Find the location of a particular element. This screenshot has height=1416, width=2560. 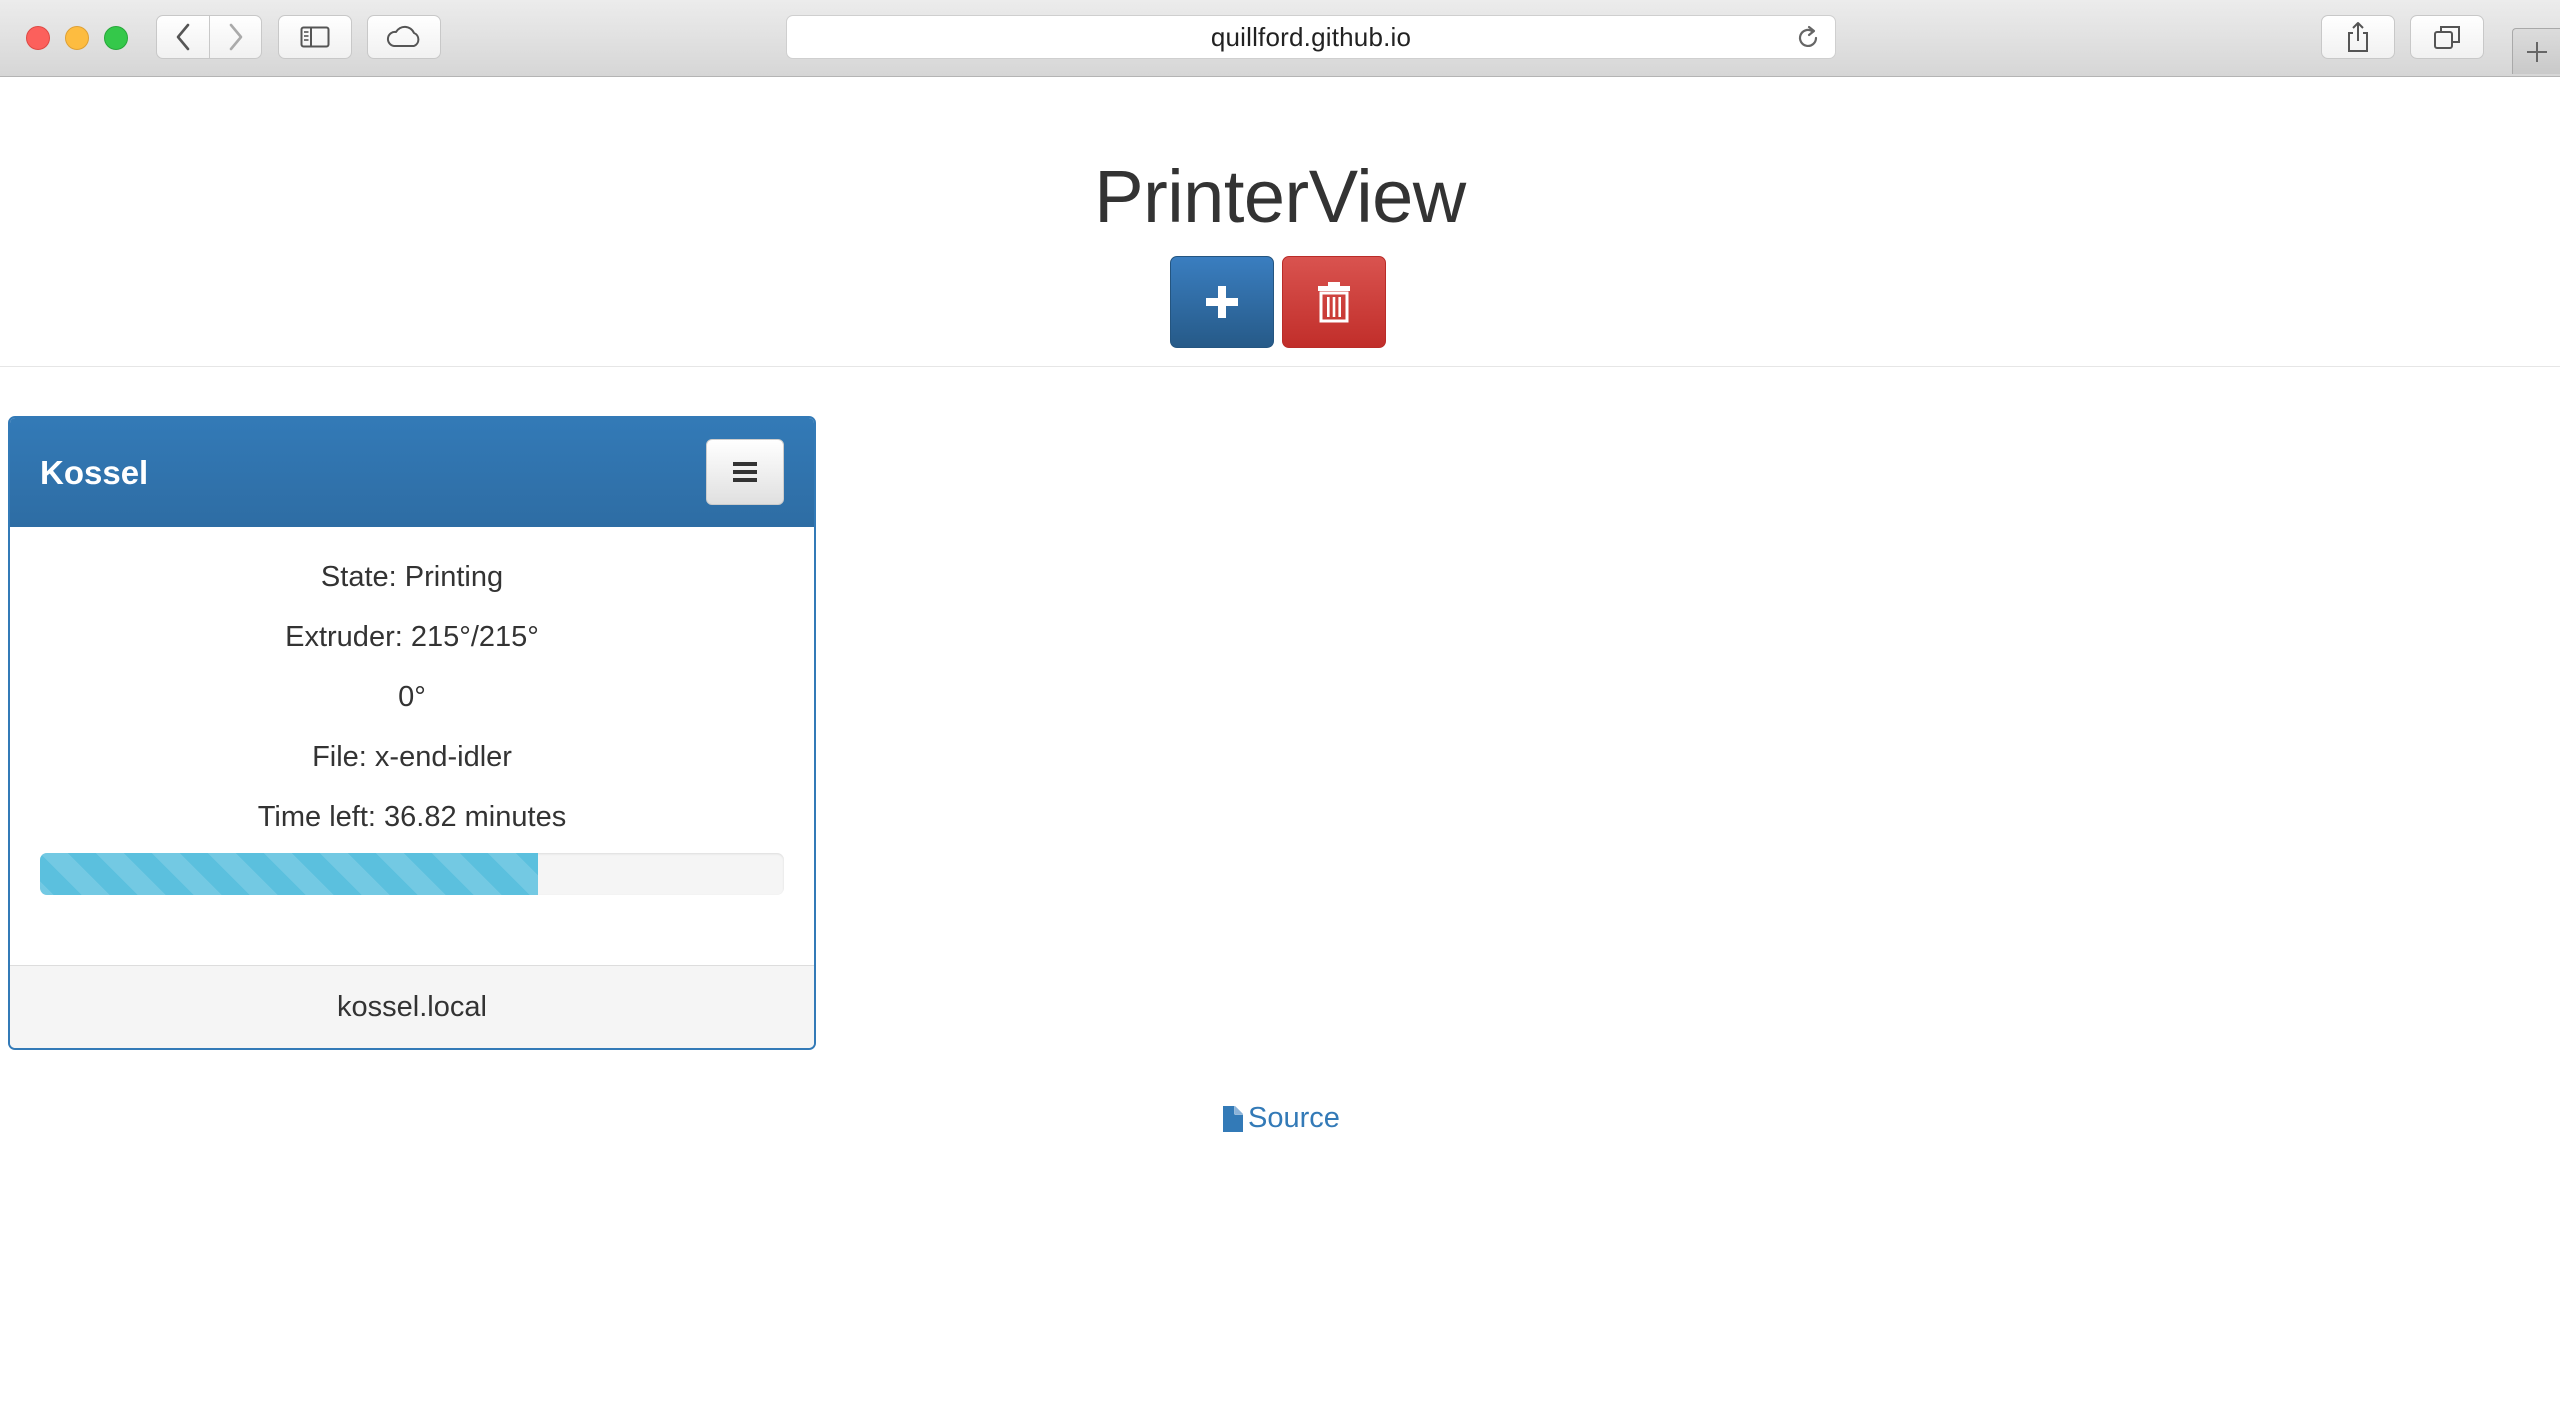

print-progress-fill is located at coordinates (289, 874).